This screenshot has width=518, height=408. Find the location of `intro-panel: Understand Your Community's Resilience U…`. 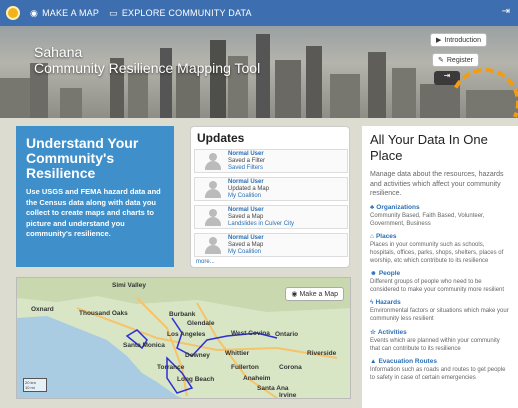

intro-panel: Understand Your Community's Resilience U… is located at coordinates (95, 196).